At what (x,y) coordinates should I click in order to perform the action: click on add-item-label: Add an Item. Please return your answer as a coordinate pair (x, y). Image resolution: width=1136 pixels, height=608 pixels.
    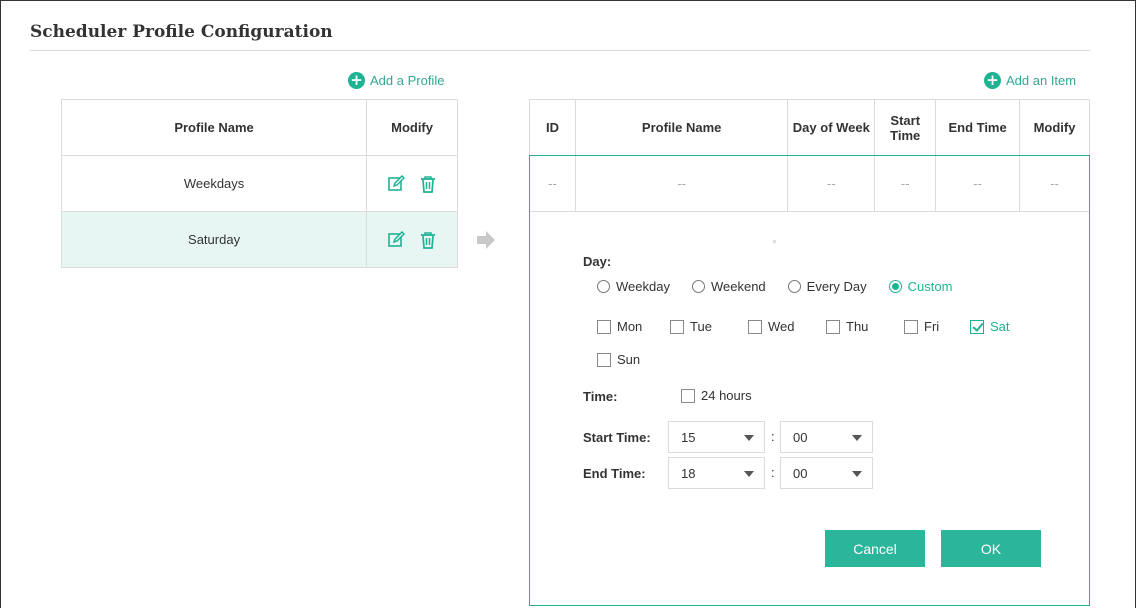
    Looking at the image, I should click on (1041, 80).